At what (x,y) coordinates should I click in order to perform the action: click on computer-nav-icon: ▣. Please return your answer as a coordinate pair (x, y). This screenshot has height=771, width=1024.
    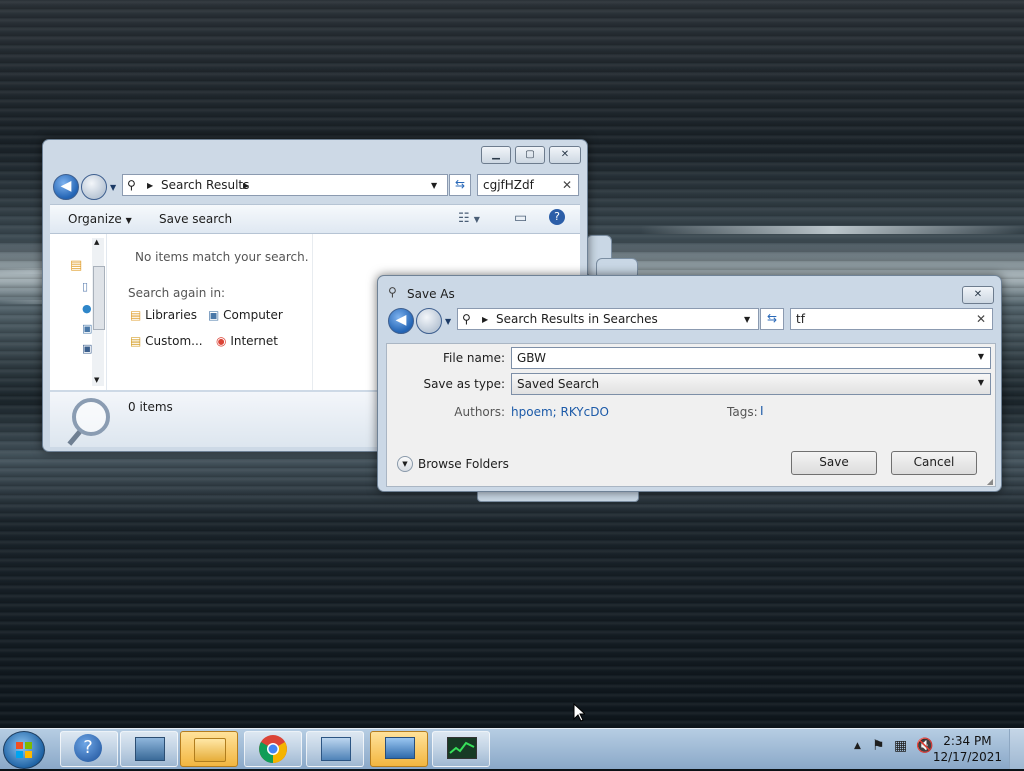
    Looking at the image, I should click on (87, 328).